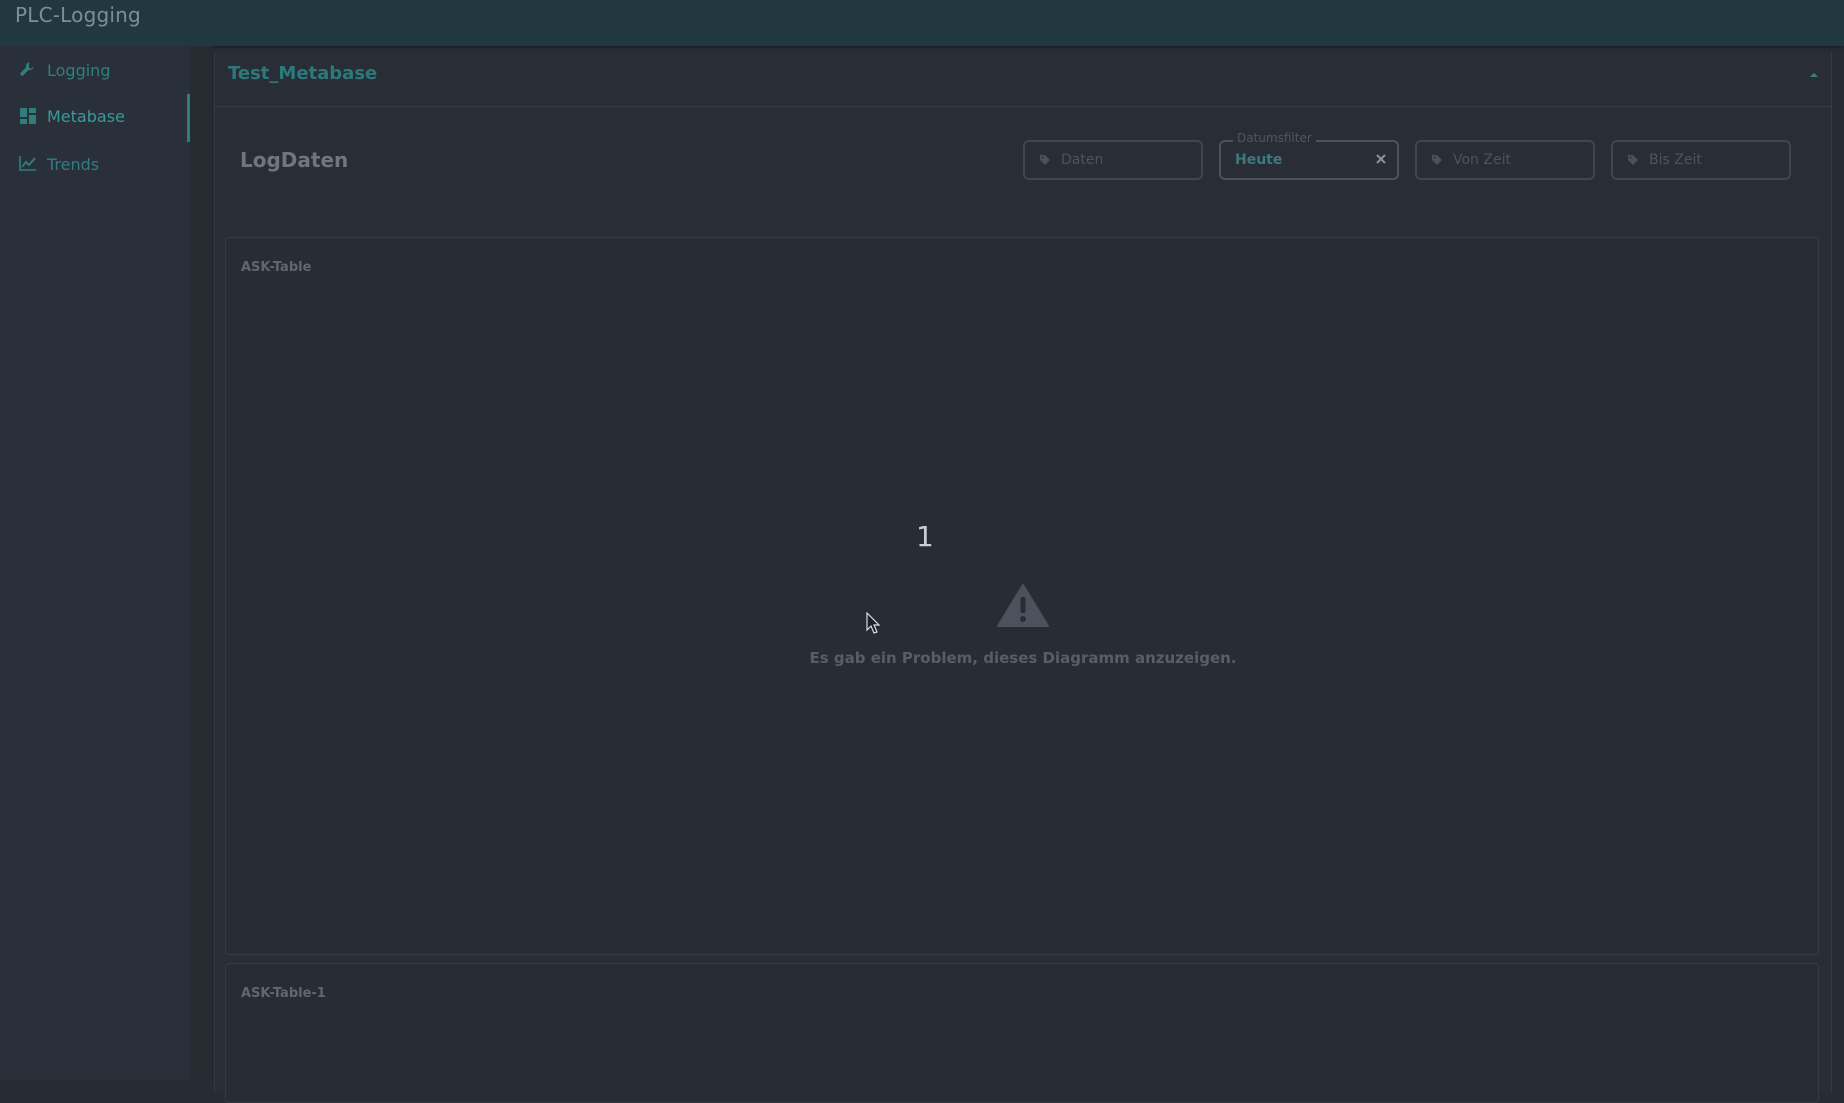  Describe the element at coordinates (1482, 160) in the screenshot. I see `filter-placeholder: Von Zeit` at that location.